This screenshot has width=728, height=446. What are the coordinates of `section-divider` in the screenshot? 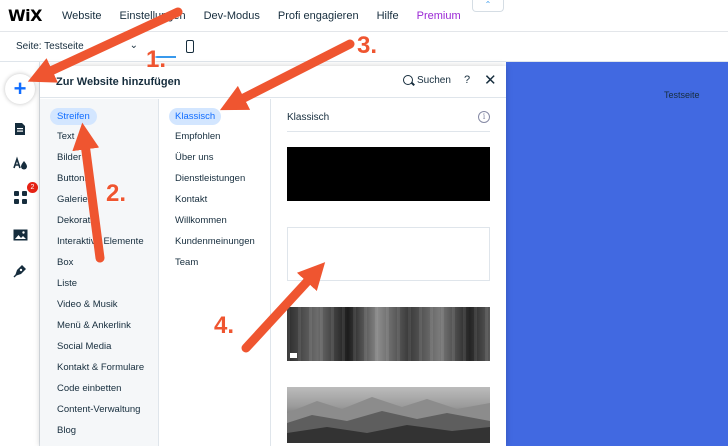 It's located at (388, 131).